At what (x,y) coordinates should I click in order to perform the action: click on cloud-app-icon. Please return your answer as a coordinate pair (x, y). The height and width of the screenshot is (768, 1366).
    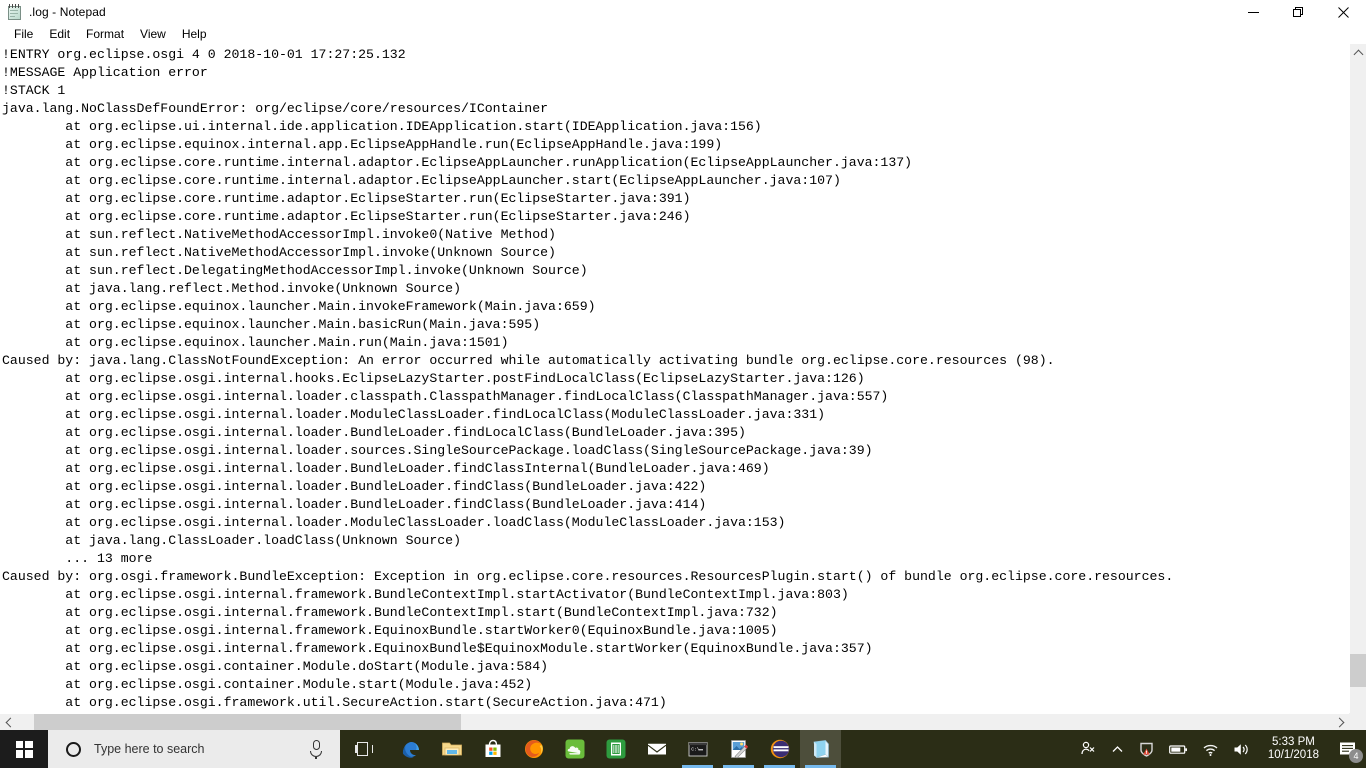
    Looking at the image, I should click on (575, 749).